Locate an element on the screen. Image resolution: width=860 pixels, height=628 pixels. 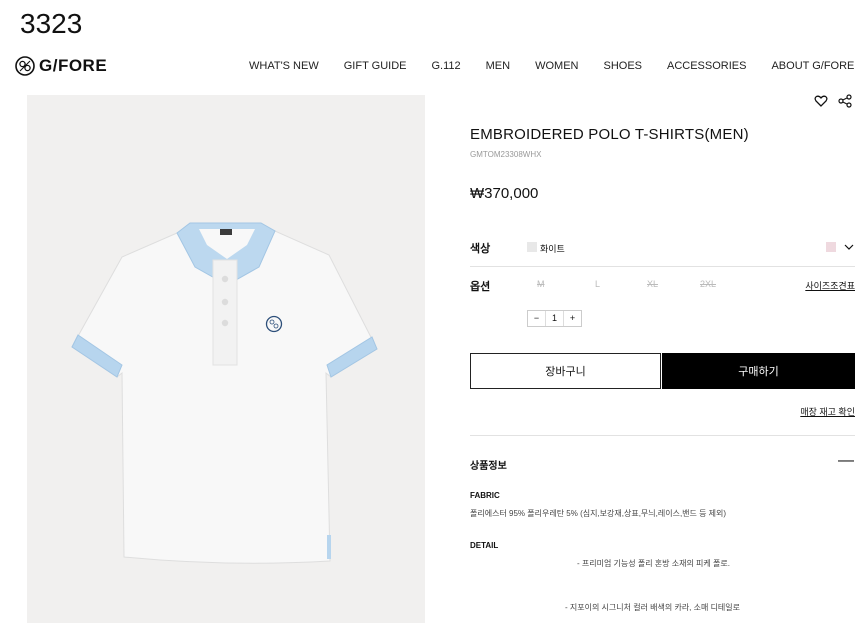
gfore-logo-icon is located at coordinates (25, 66).